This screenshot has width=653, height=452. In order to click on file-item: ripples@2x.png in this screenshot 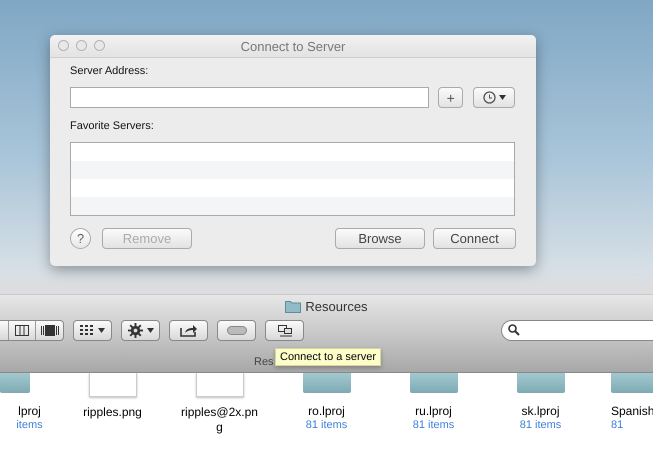, I will do `click(219, 404)`.